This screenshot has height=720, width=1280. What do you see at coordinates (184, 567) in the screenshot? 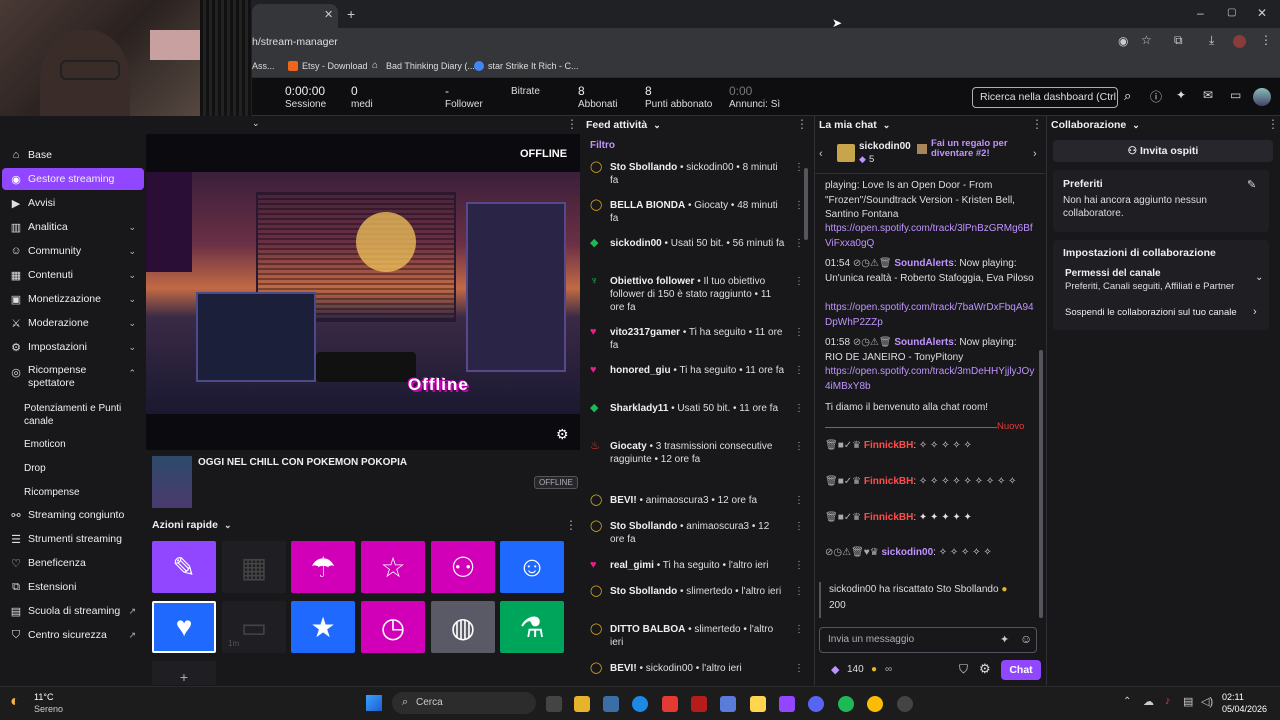
I see `edit-stream-info-button: ✎` at bounding box center [184, 567].